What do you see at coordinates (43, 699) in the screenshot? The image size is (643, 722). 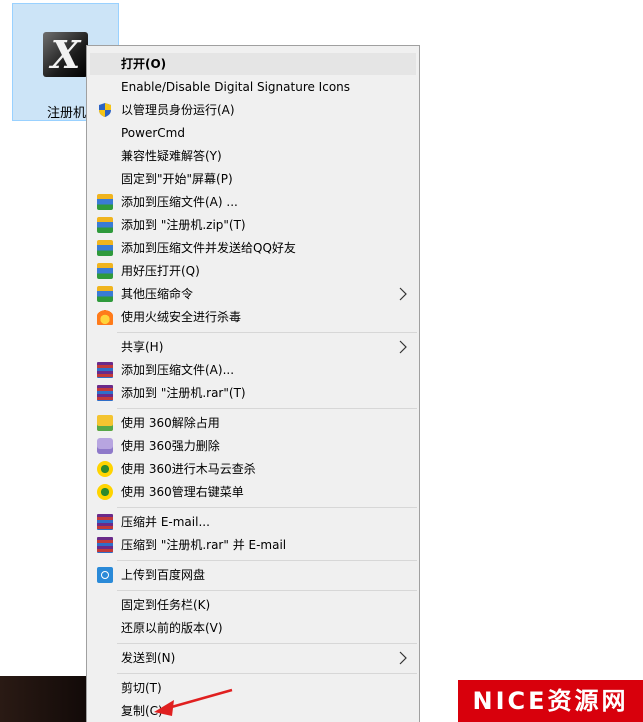 I see `background-image-strip` at bounding box center [43, 699].